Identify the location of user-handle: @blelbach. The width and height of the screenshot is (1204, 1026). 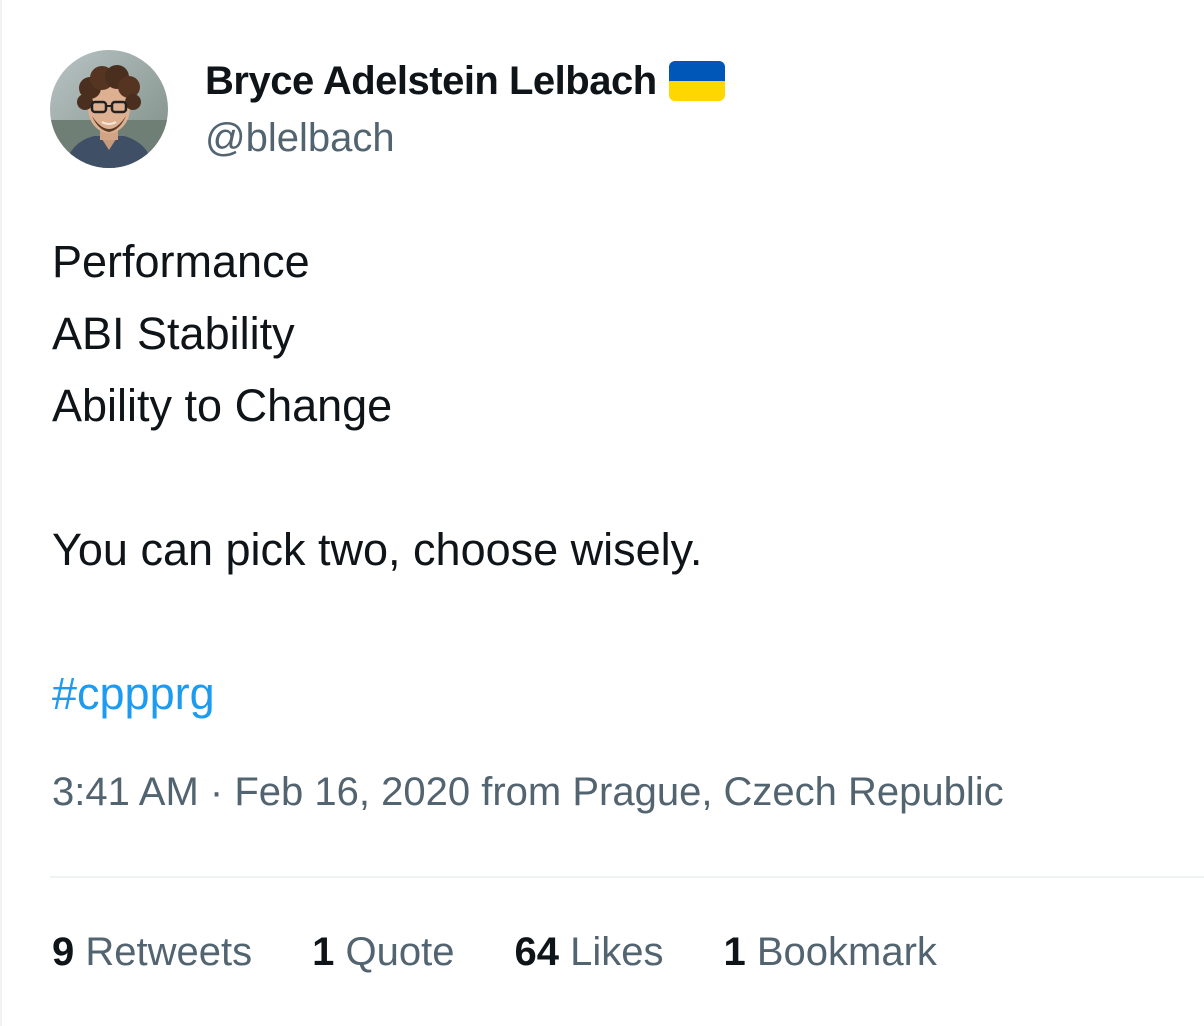
(465, 138).